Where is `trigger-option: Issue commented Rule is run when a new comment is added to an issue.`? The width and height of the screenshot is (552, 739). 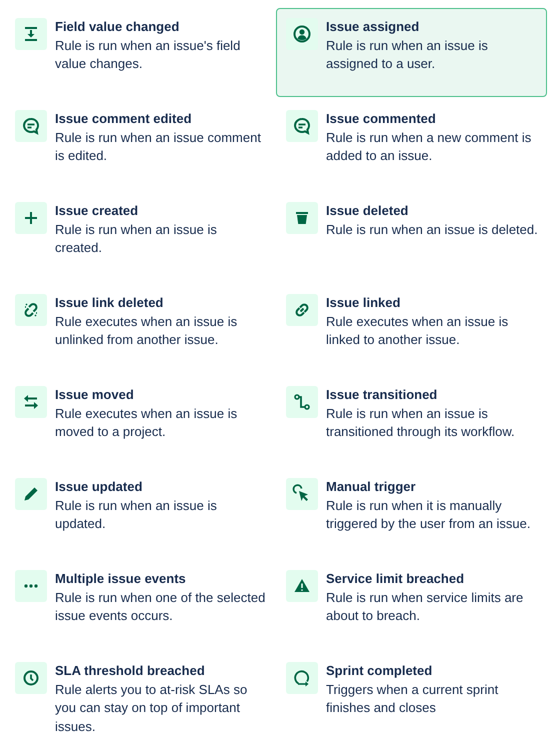
trigger-option: Issue commented Rule is run when a new comment is added to an issue. is located at coordinates (411, 144).